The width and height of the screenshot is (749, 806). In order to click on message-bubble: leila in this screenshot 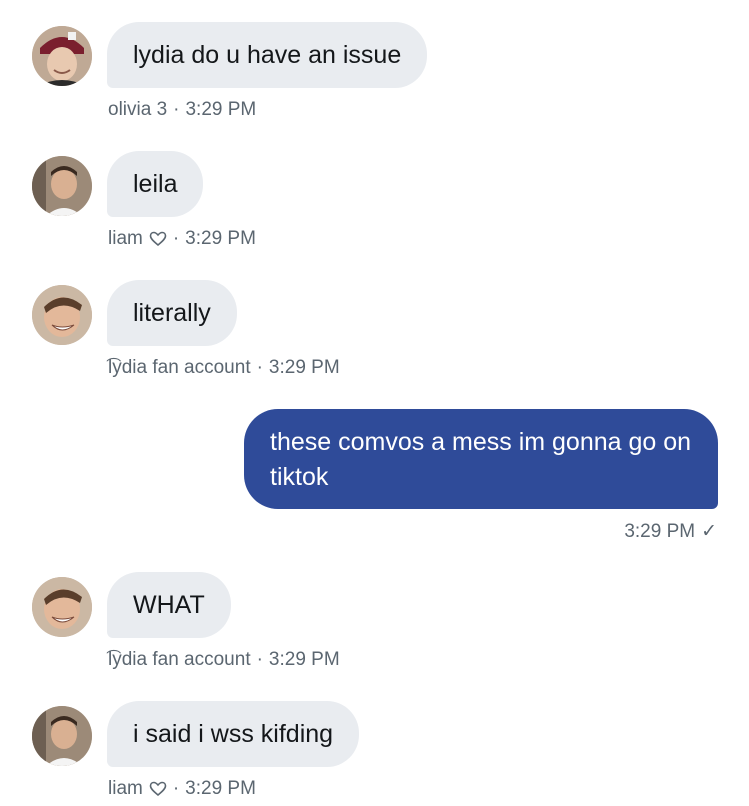, I will do `click(155, 184)`.